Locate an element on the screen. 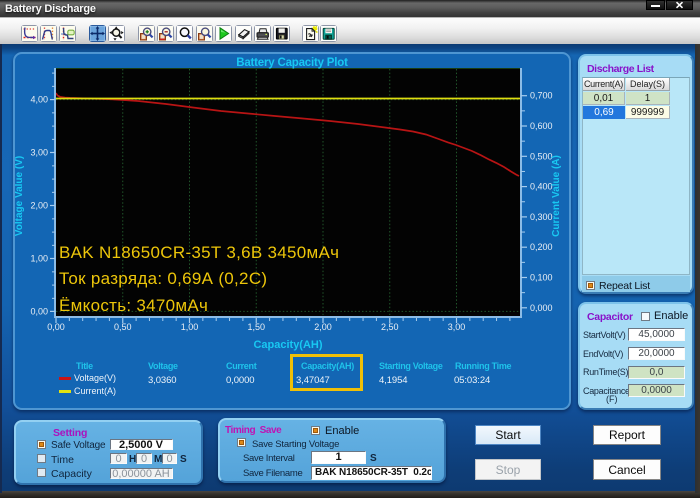  svg-text: 0,600 is located at coordinates (541, 126).